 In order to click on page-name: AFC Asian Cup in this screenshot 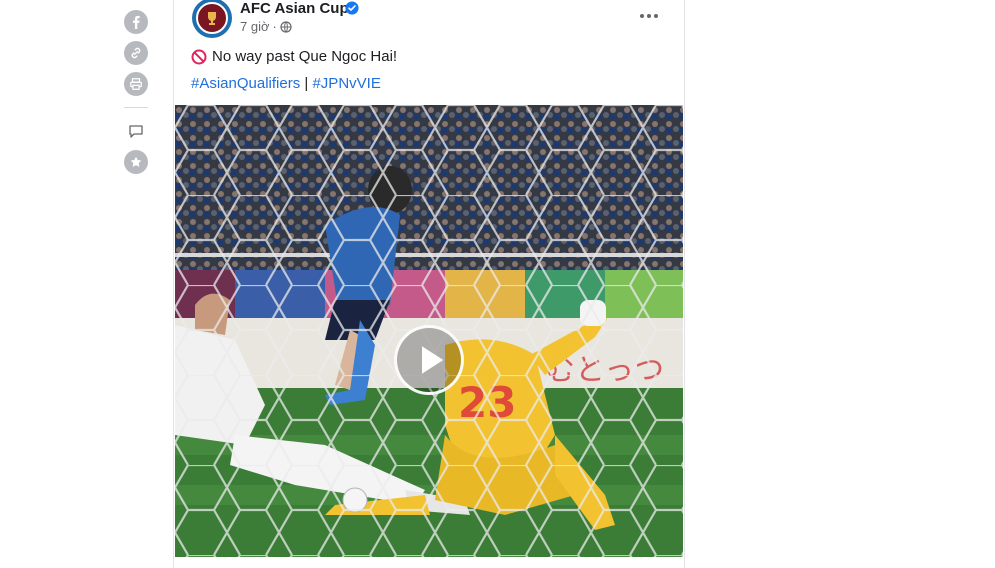, I will do `click(294, 8)`.